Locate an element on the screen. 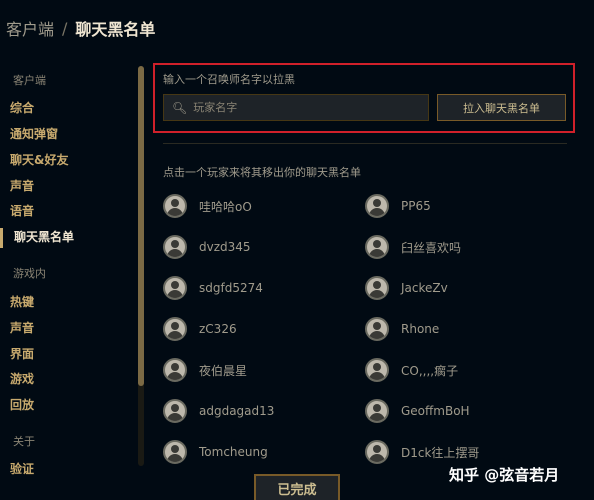 The width and height of the screenshot is (594, 500). sidebar-item-chat-friends: 聊天&好友 is located at coordinates (39, 159).